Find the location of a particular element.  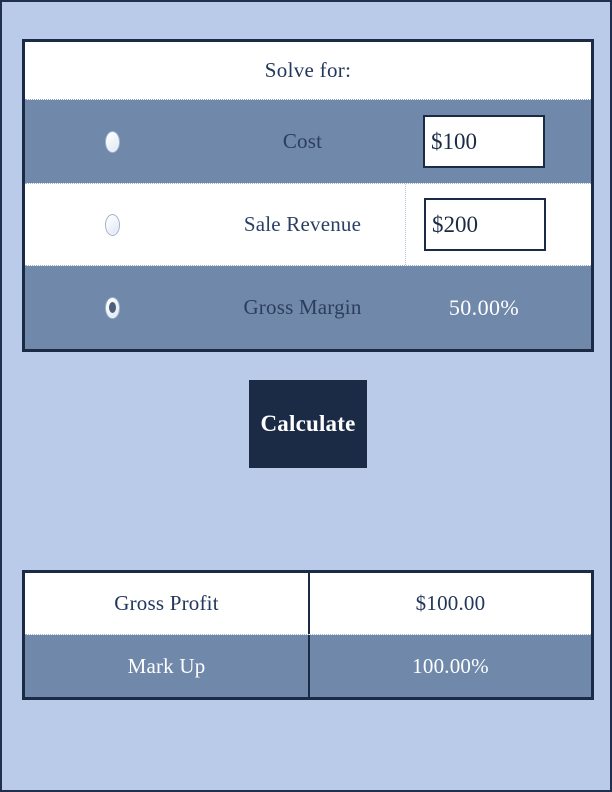

radio-button-cost is located at coordinates (112, 141).